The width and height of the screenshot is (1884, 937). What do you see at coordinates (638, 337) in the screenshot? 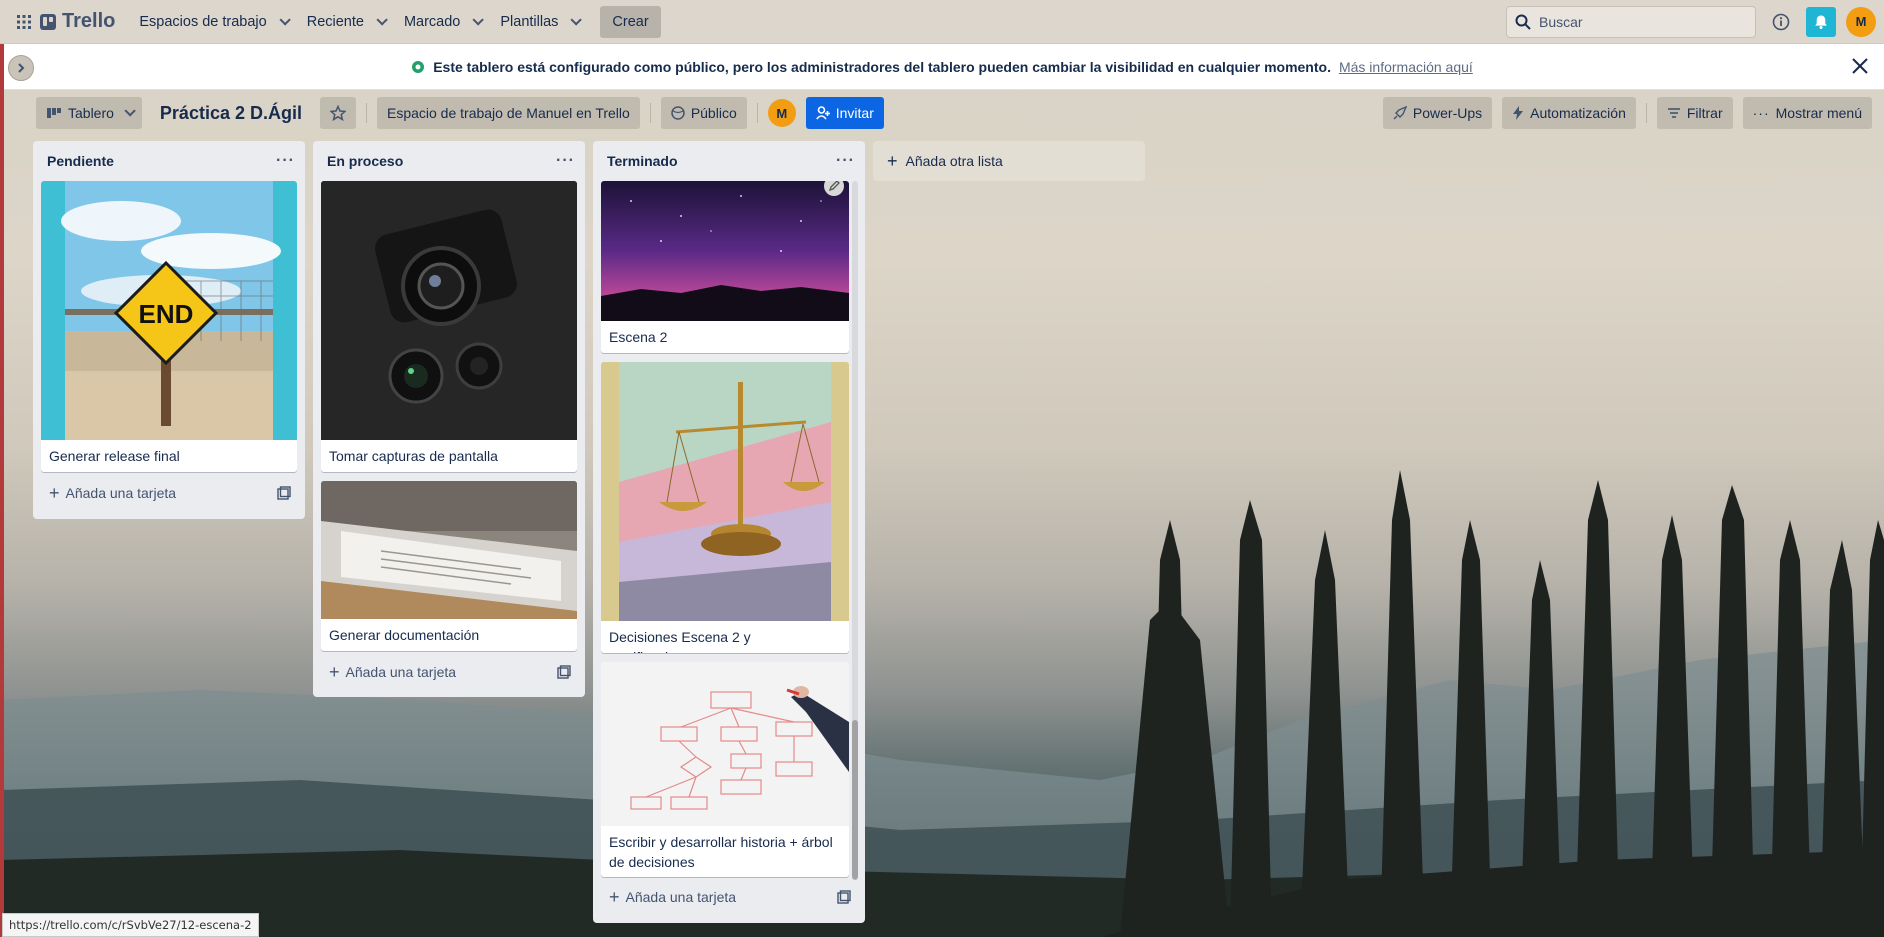
I see `card-title: Escena 2` at bounding box center [638, 337].